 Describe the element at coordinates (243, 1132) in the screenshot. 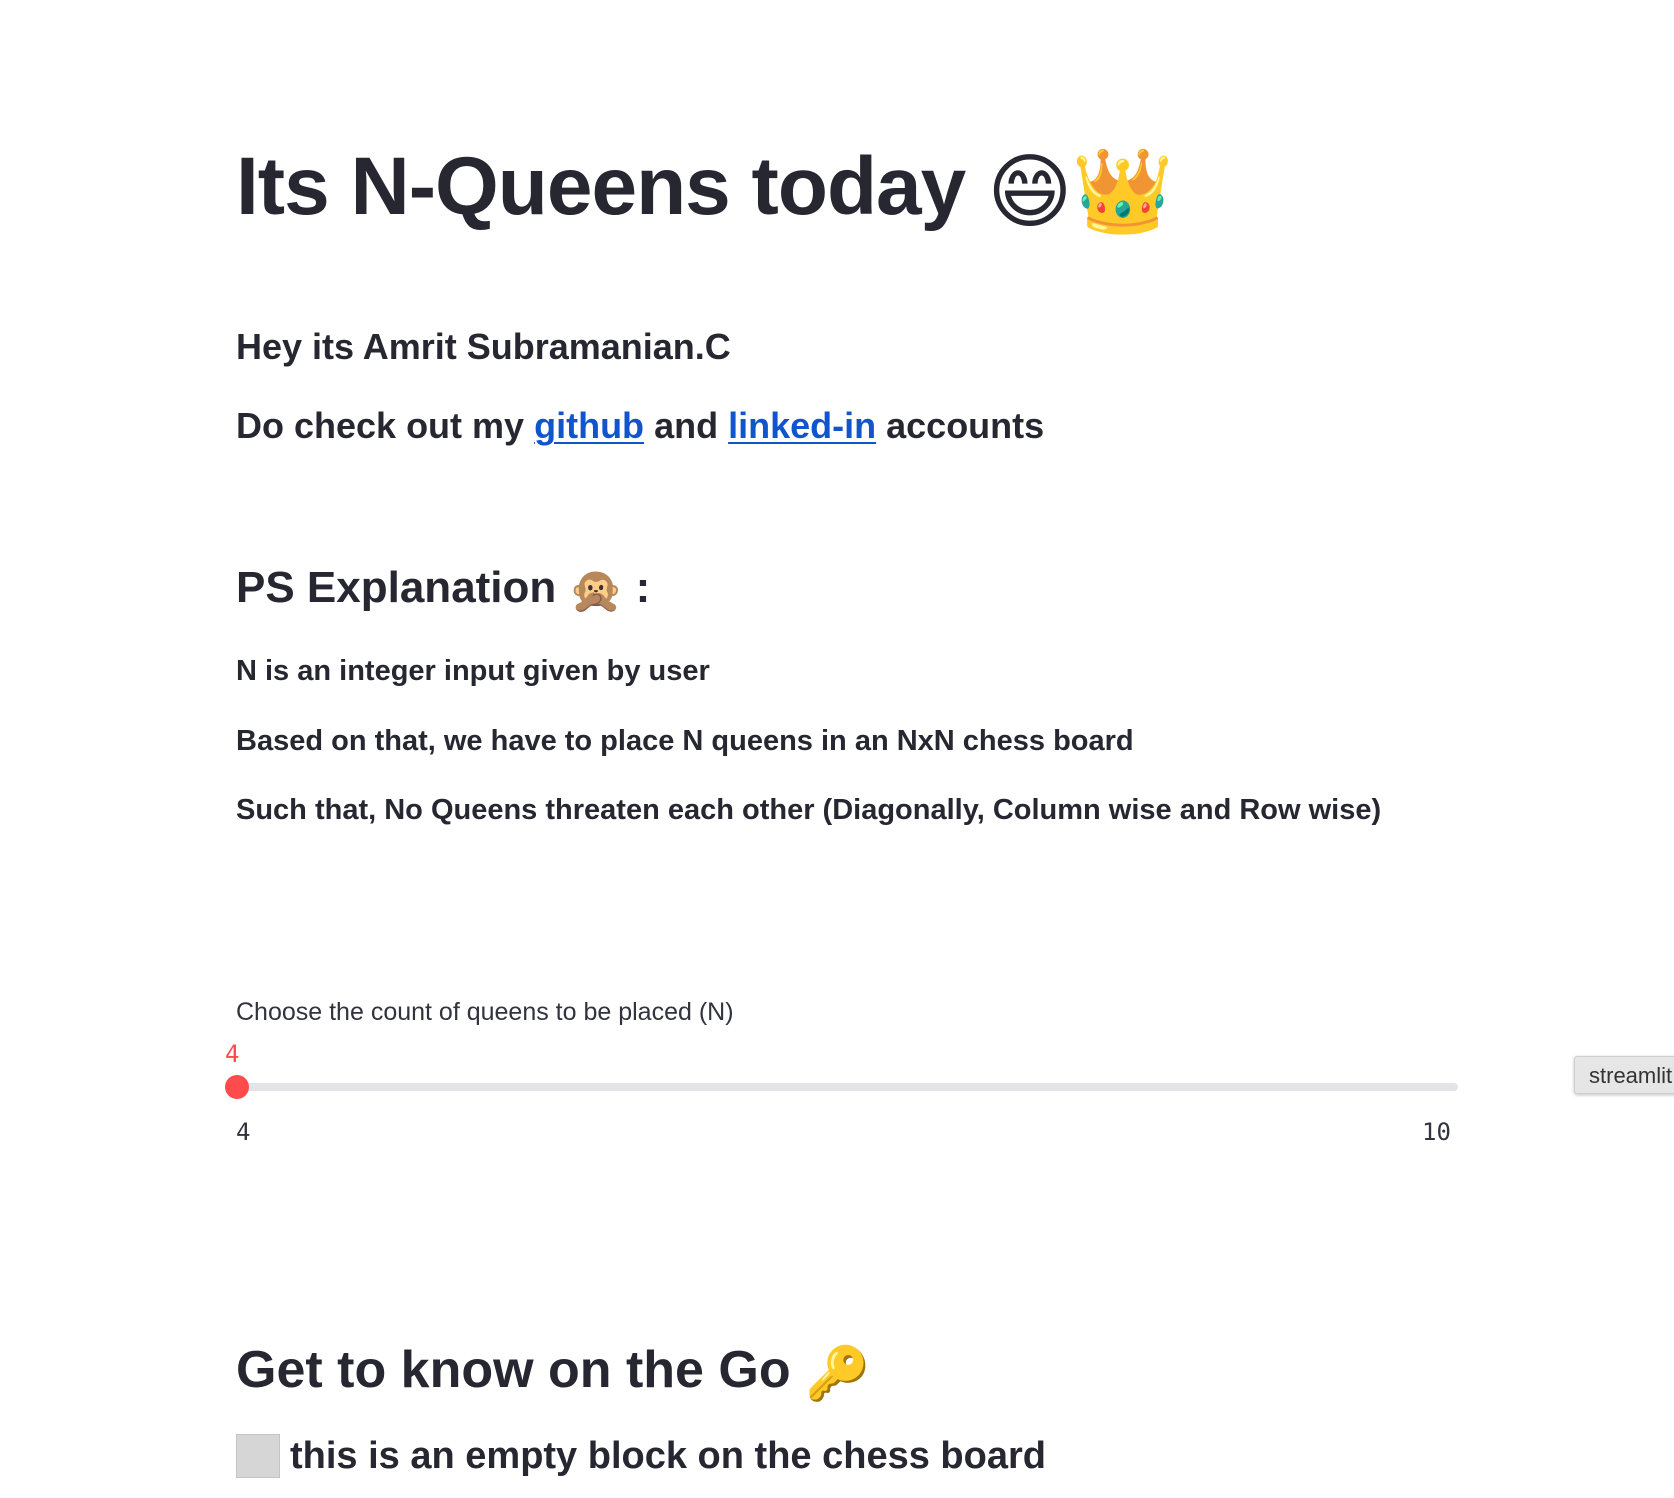

I see `slider-min-label: 4` at that location.